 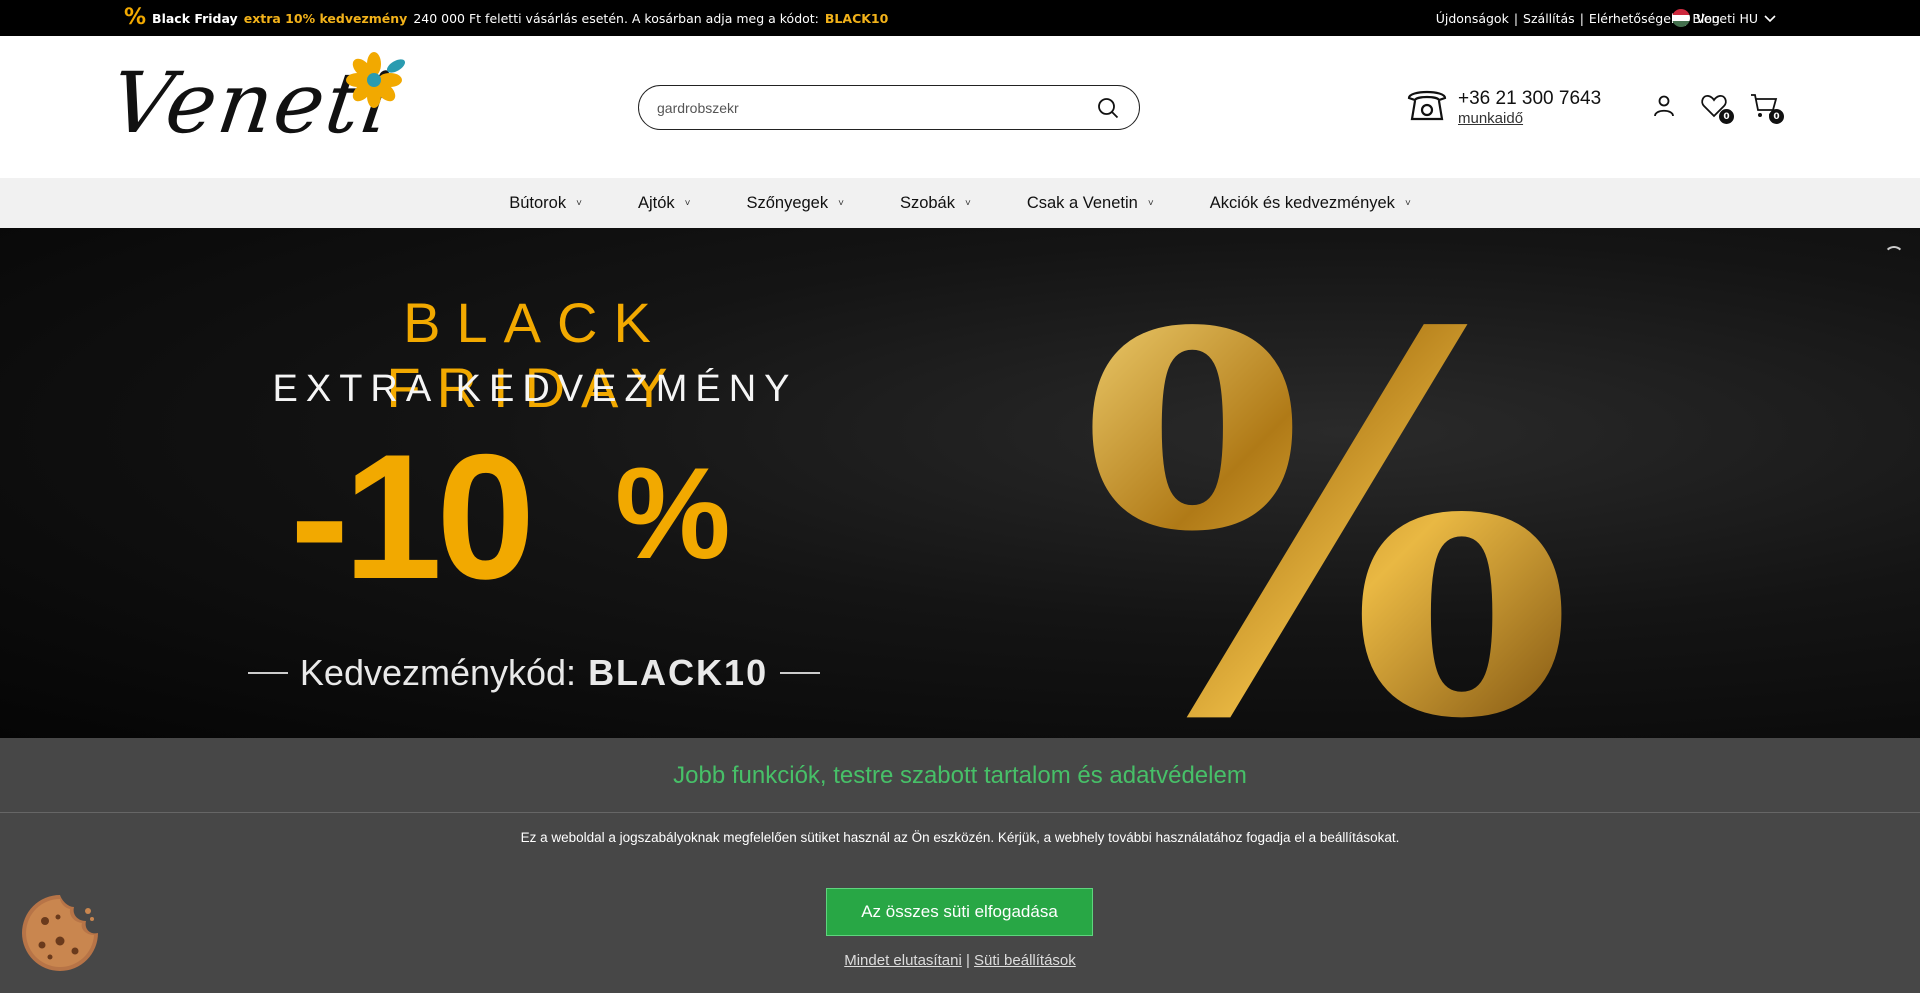 I want to click on phone-number: +36 21 300 7643, so click(x=1529, y=98).